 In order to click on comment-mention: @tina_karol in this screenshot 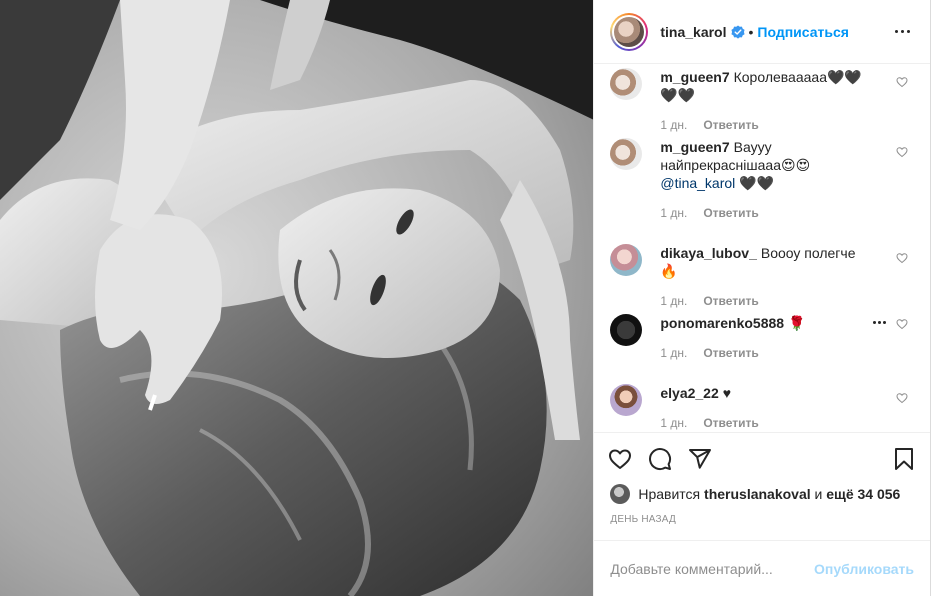, I will do `click(697, 183)`.